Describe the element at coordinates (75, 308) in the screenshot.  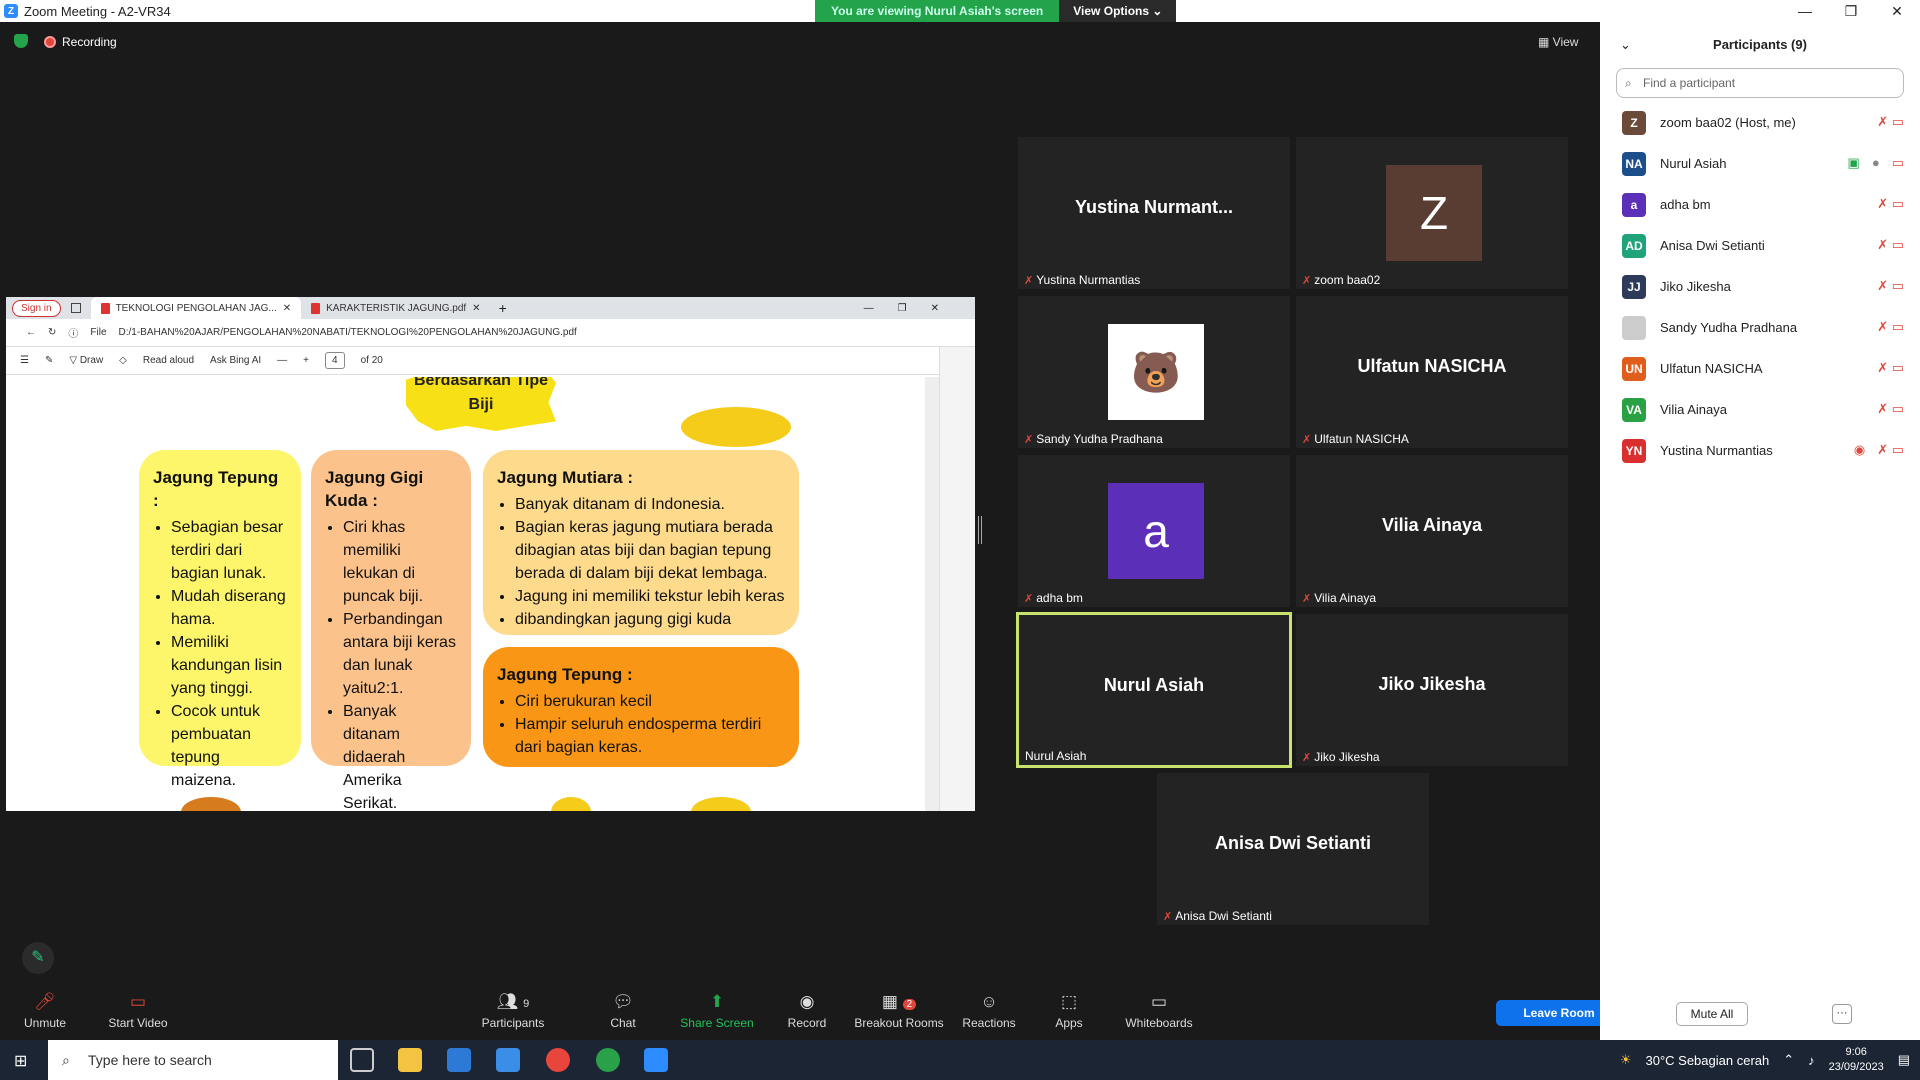
I see `tab-actions-icon` at that location.